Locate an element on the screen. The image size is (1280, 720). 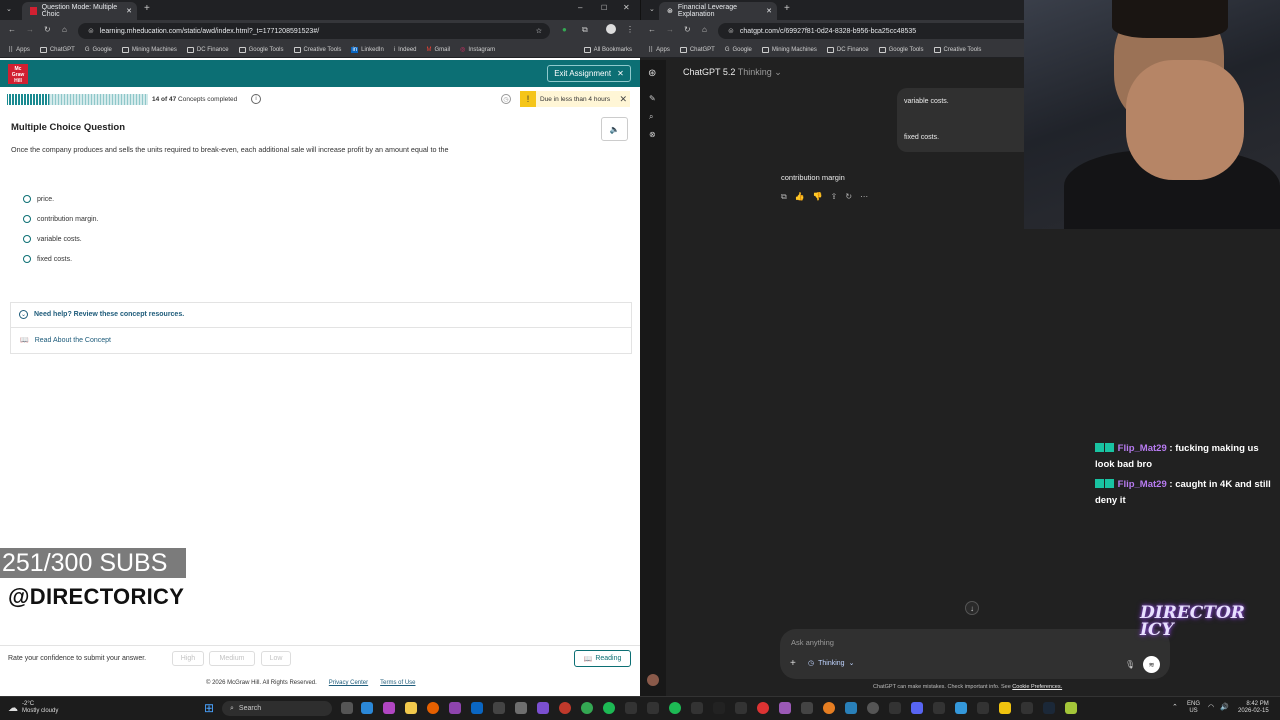
extension-icon: ● is located at coordinates (564, 29).